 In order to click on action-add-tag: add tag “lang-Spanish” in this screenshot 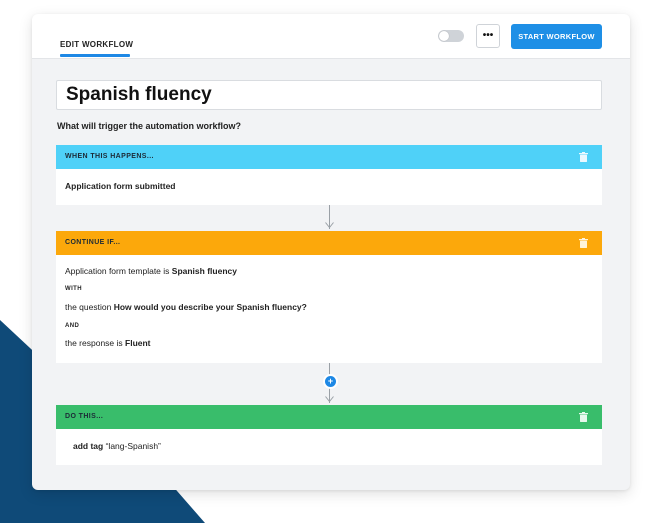, I will do `click(117, 446)`.